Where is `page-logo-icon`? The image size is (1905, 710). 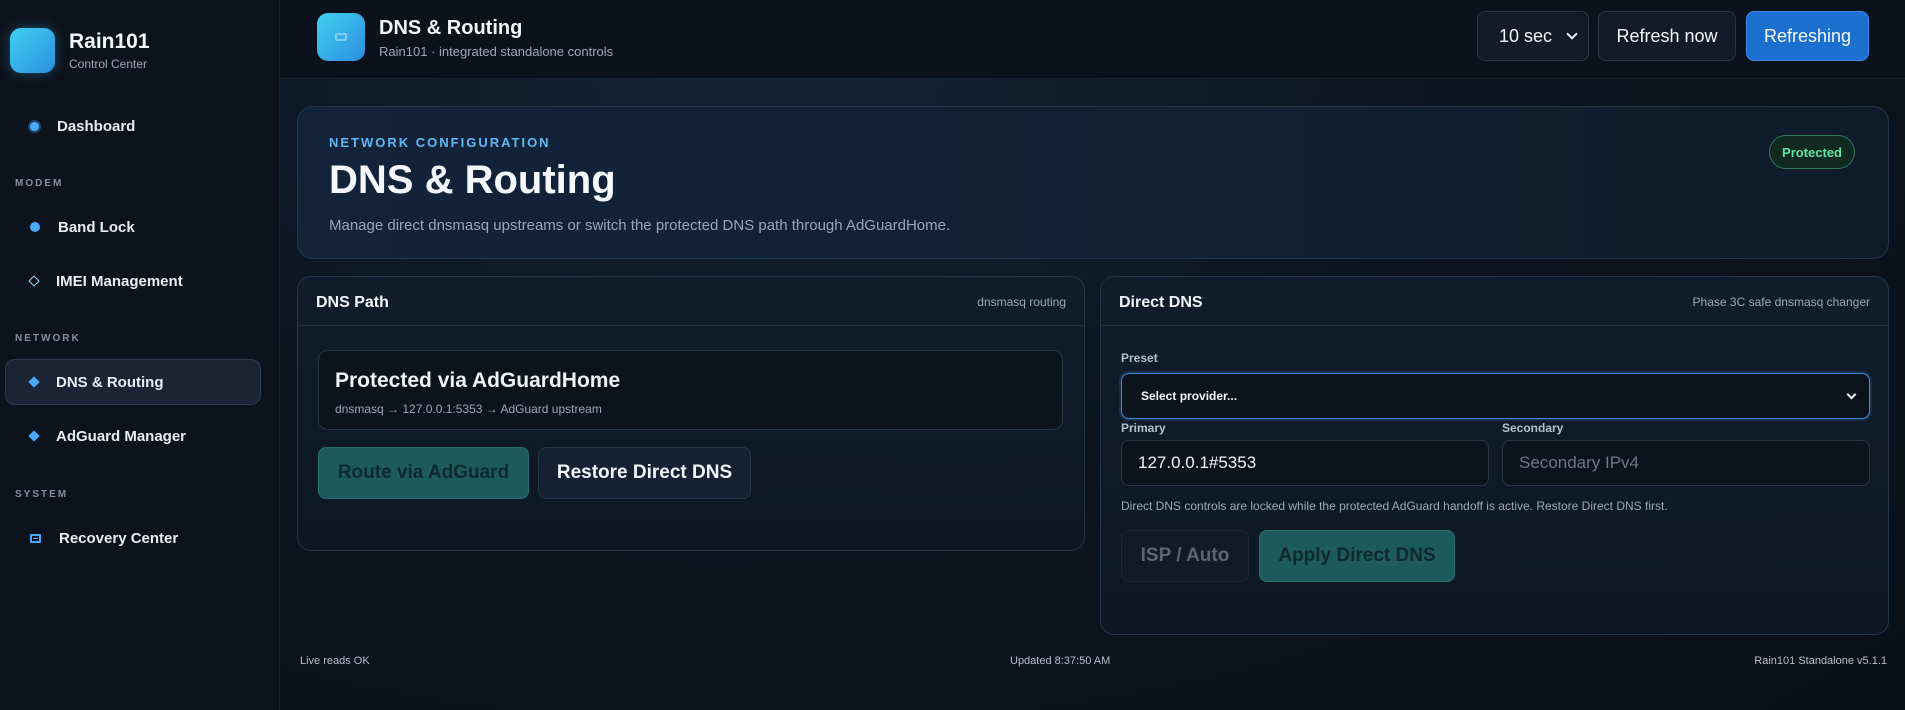 page-logo-icon is located at coordinates (341, 37).